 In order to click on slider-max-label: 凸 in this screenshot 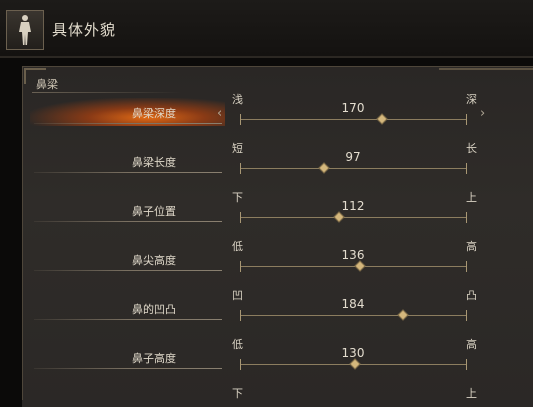, I will do `click(471, 295)`.